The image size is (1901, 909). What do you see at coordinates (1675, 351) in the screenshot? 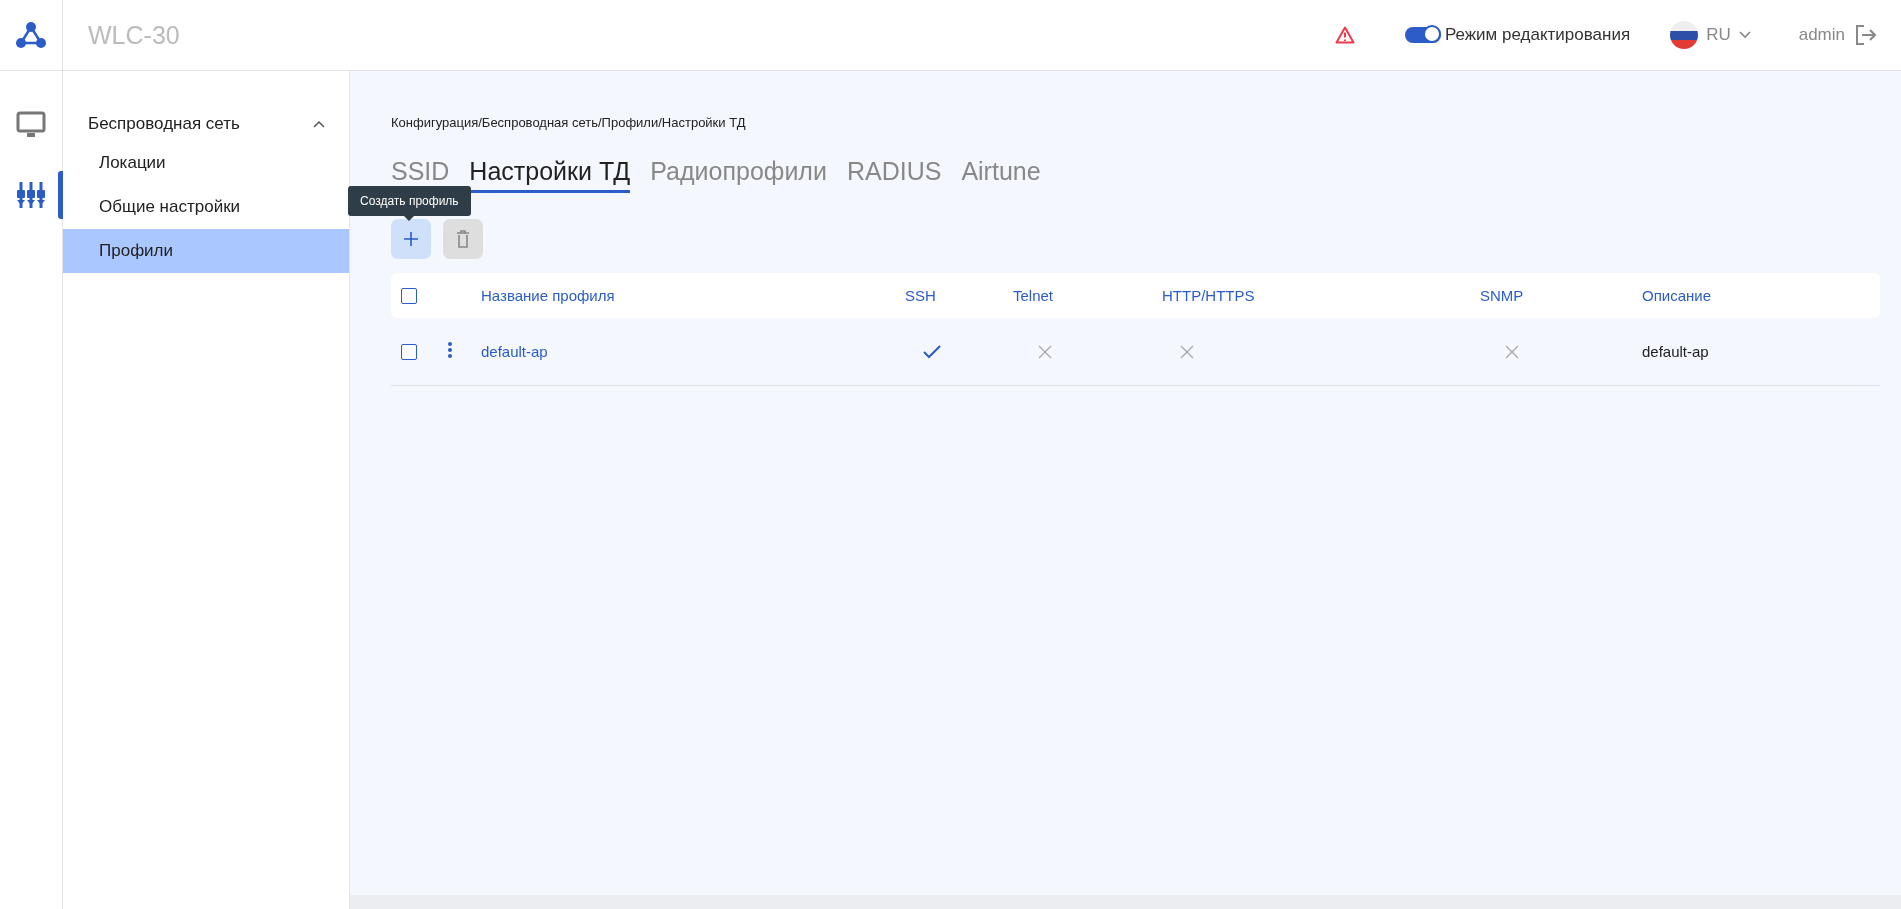
I see `table-cell: default-ap` at bounding box center [1675, 351].